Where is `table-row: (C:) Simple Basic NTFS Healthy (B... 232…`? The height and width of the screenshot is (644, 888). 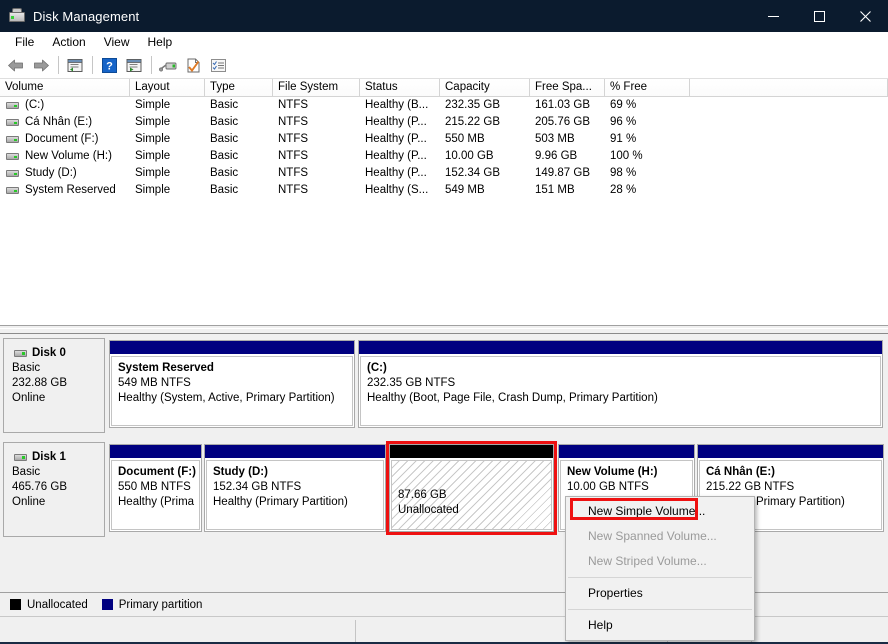
table-row: (C:) Simple Basic NTFS Healthy (B... 232… is located at coordinates (444, 105).